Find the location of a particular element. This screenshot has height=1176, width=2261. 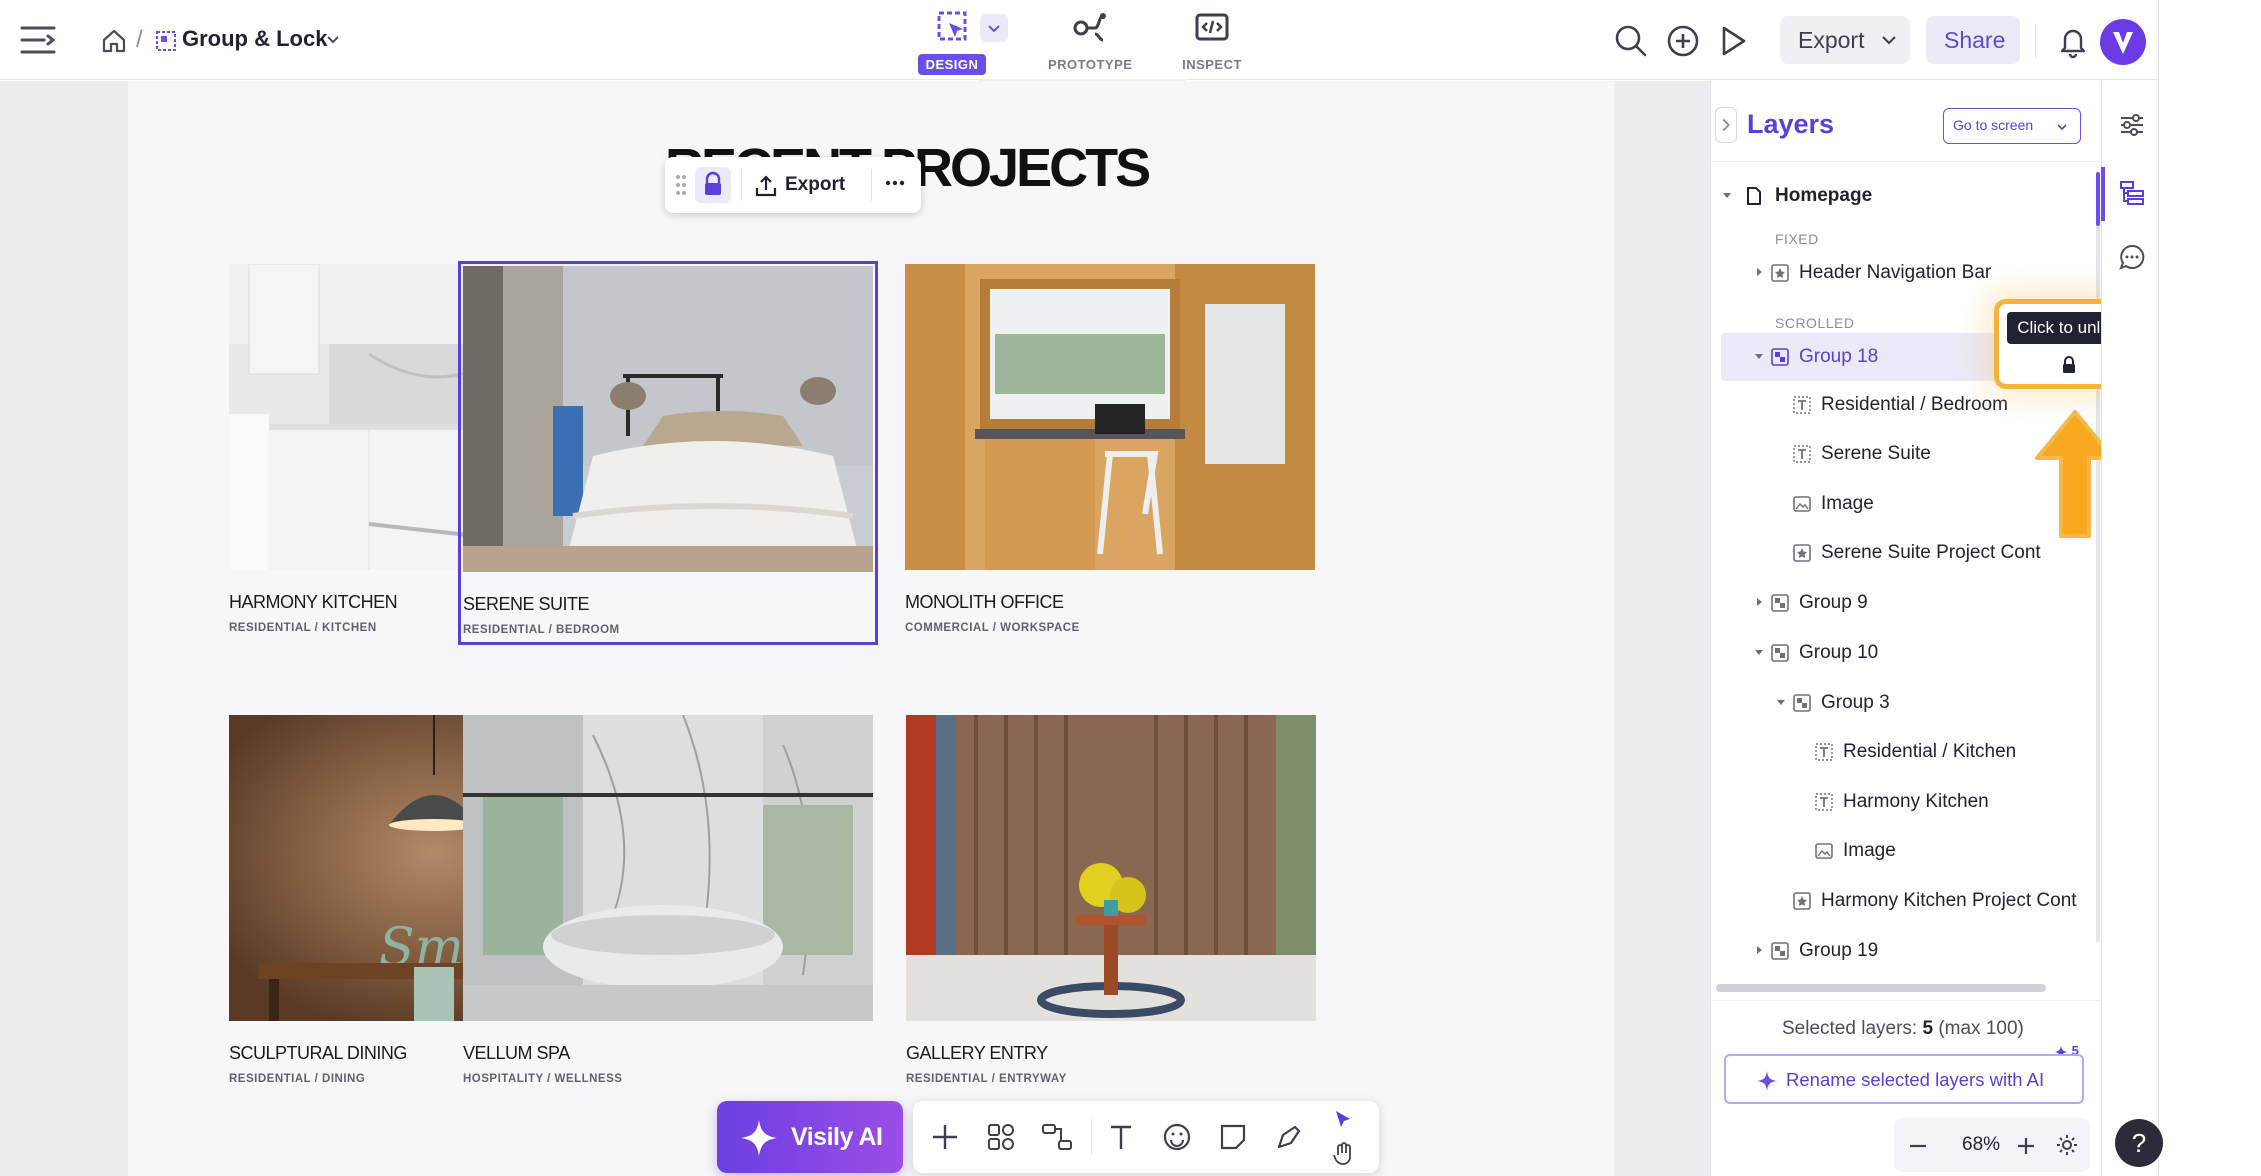

upload-icon is located at coordinates (766, 186).